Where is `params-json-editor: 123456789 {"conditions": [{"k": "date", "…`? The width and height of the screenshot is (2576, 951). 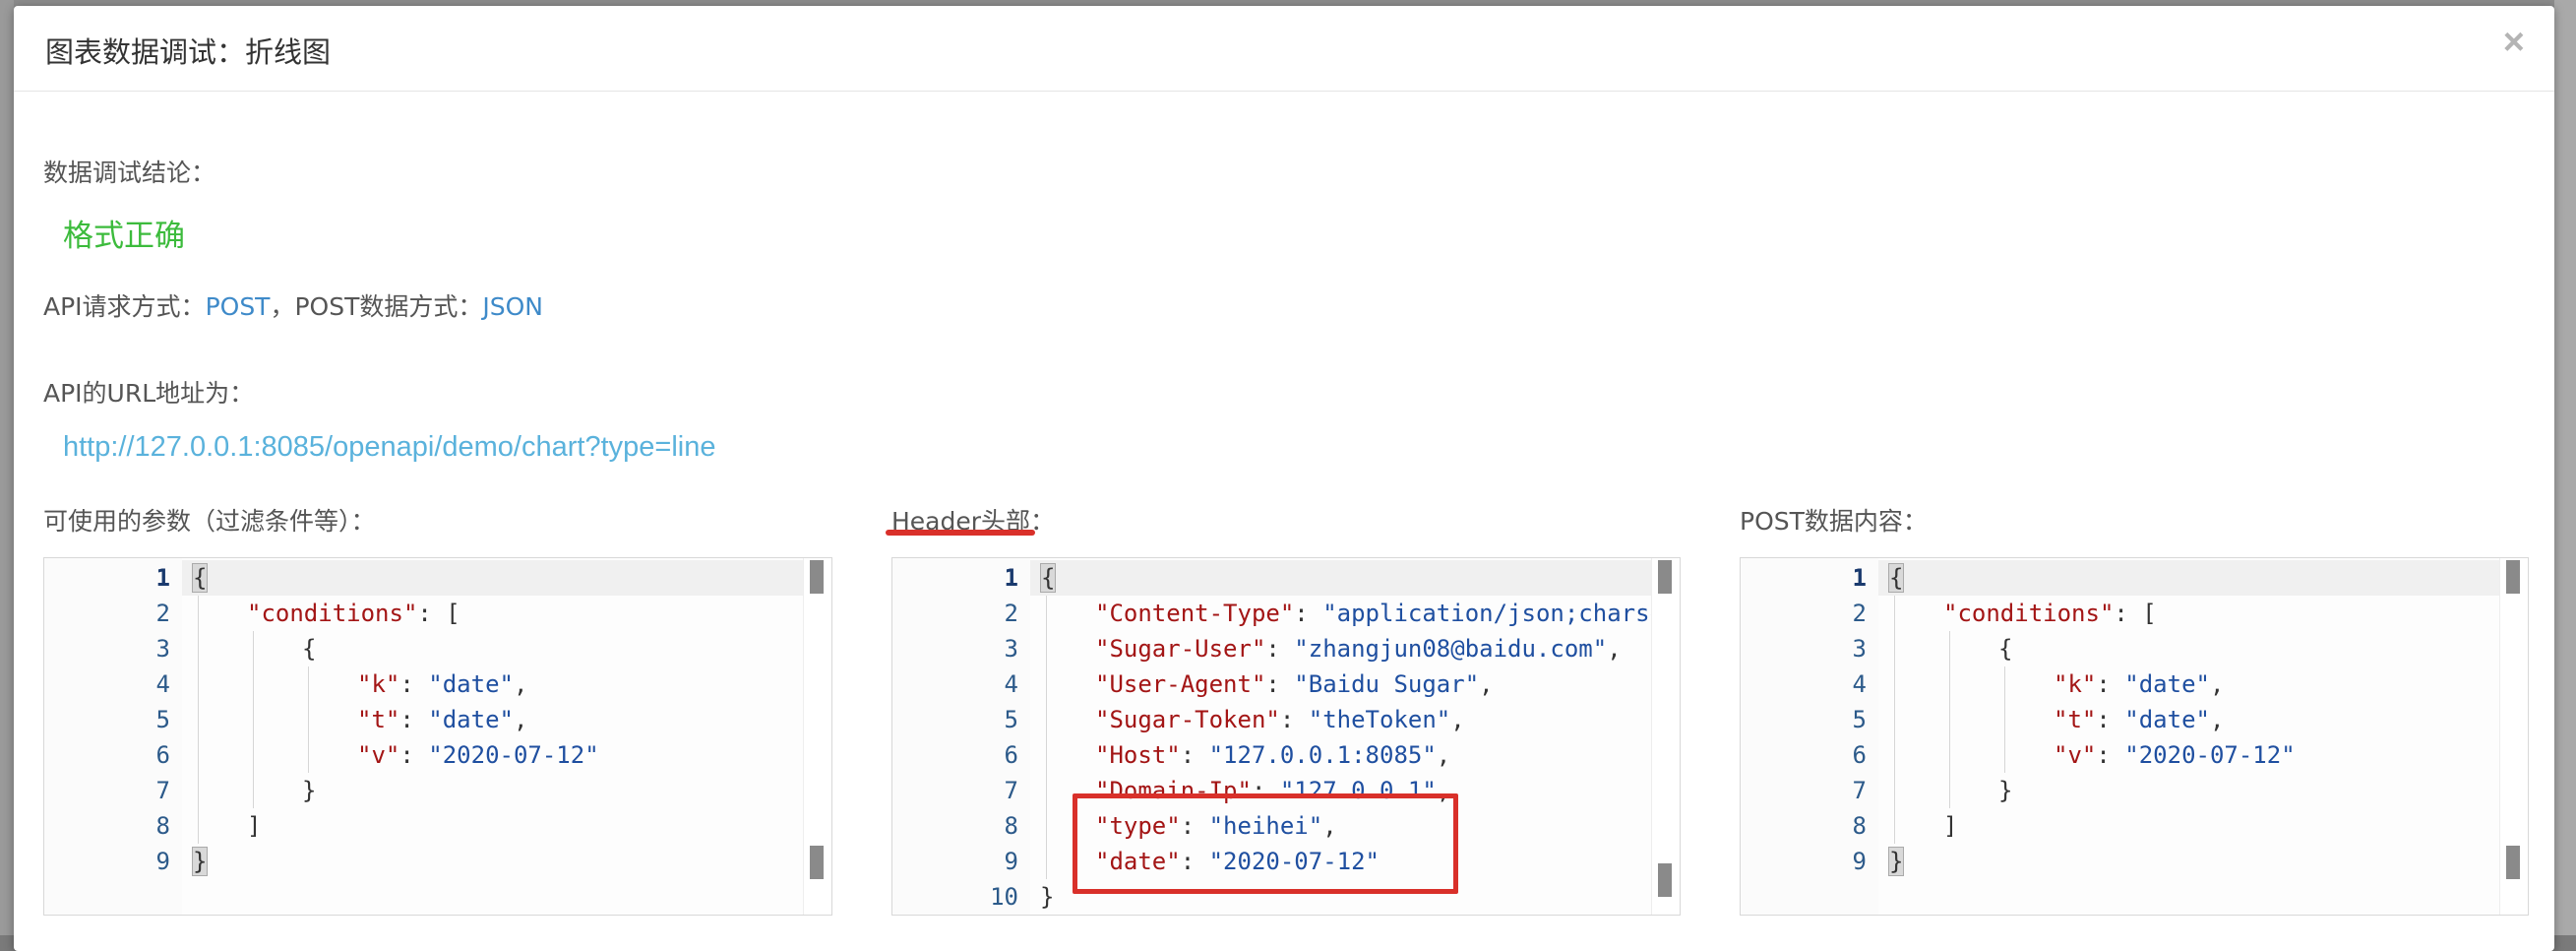 params-json-editor: 123456789 {"conditions": [{"k": "date", "… is located at coordinates (437, 736).